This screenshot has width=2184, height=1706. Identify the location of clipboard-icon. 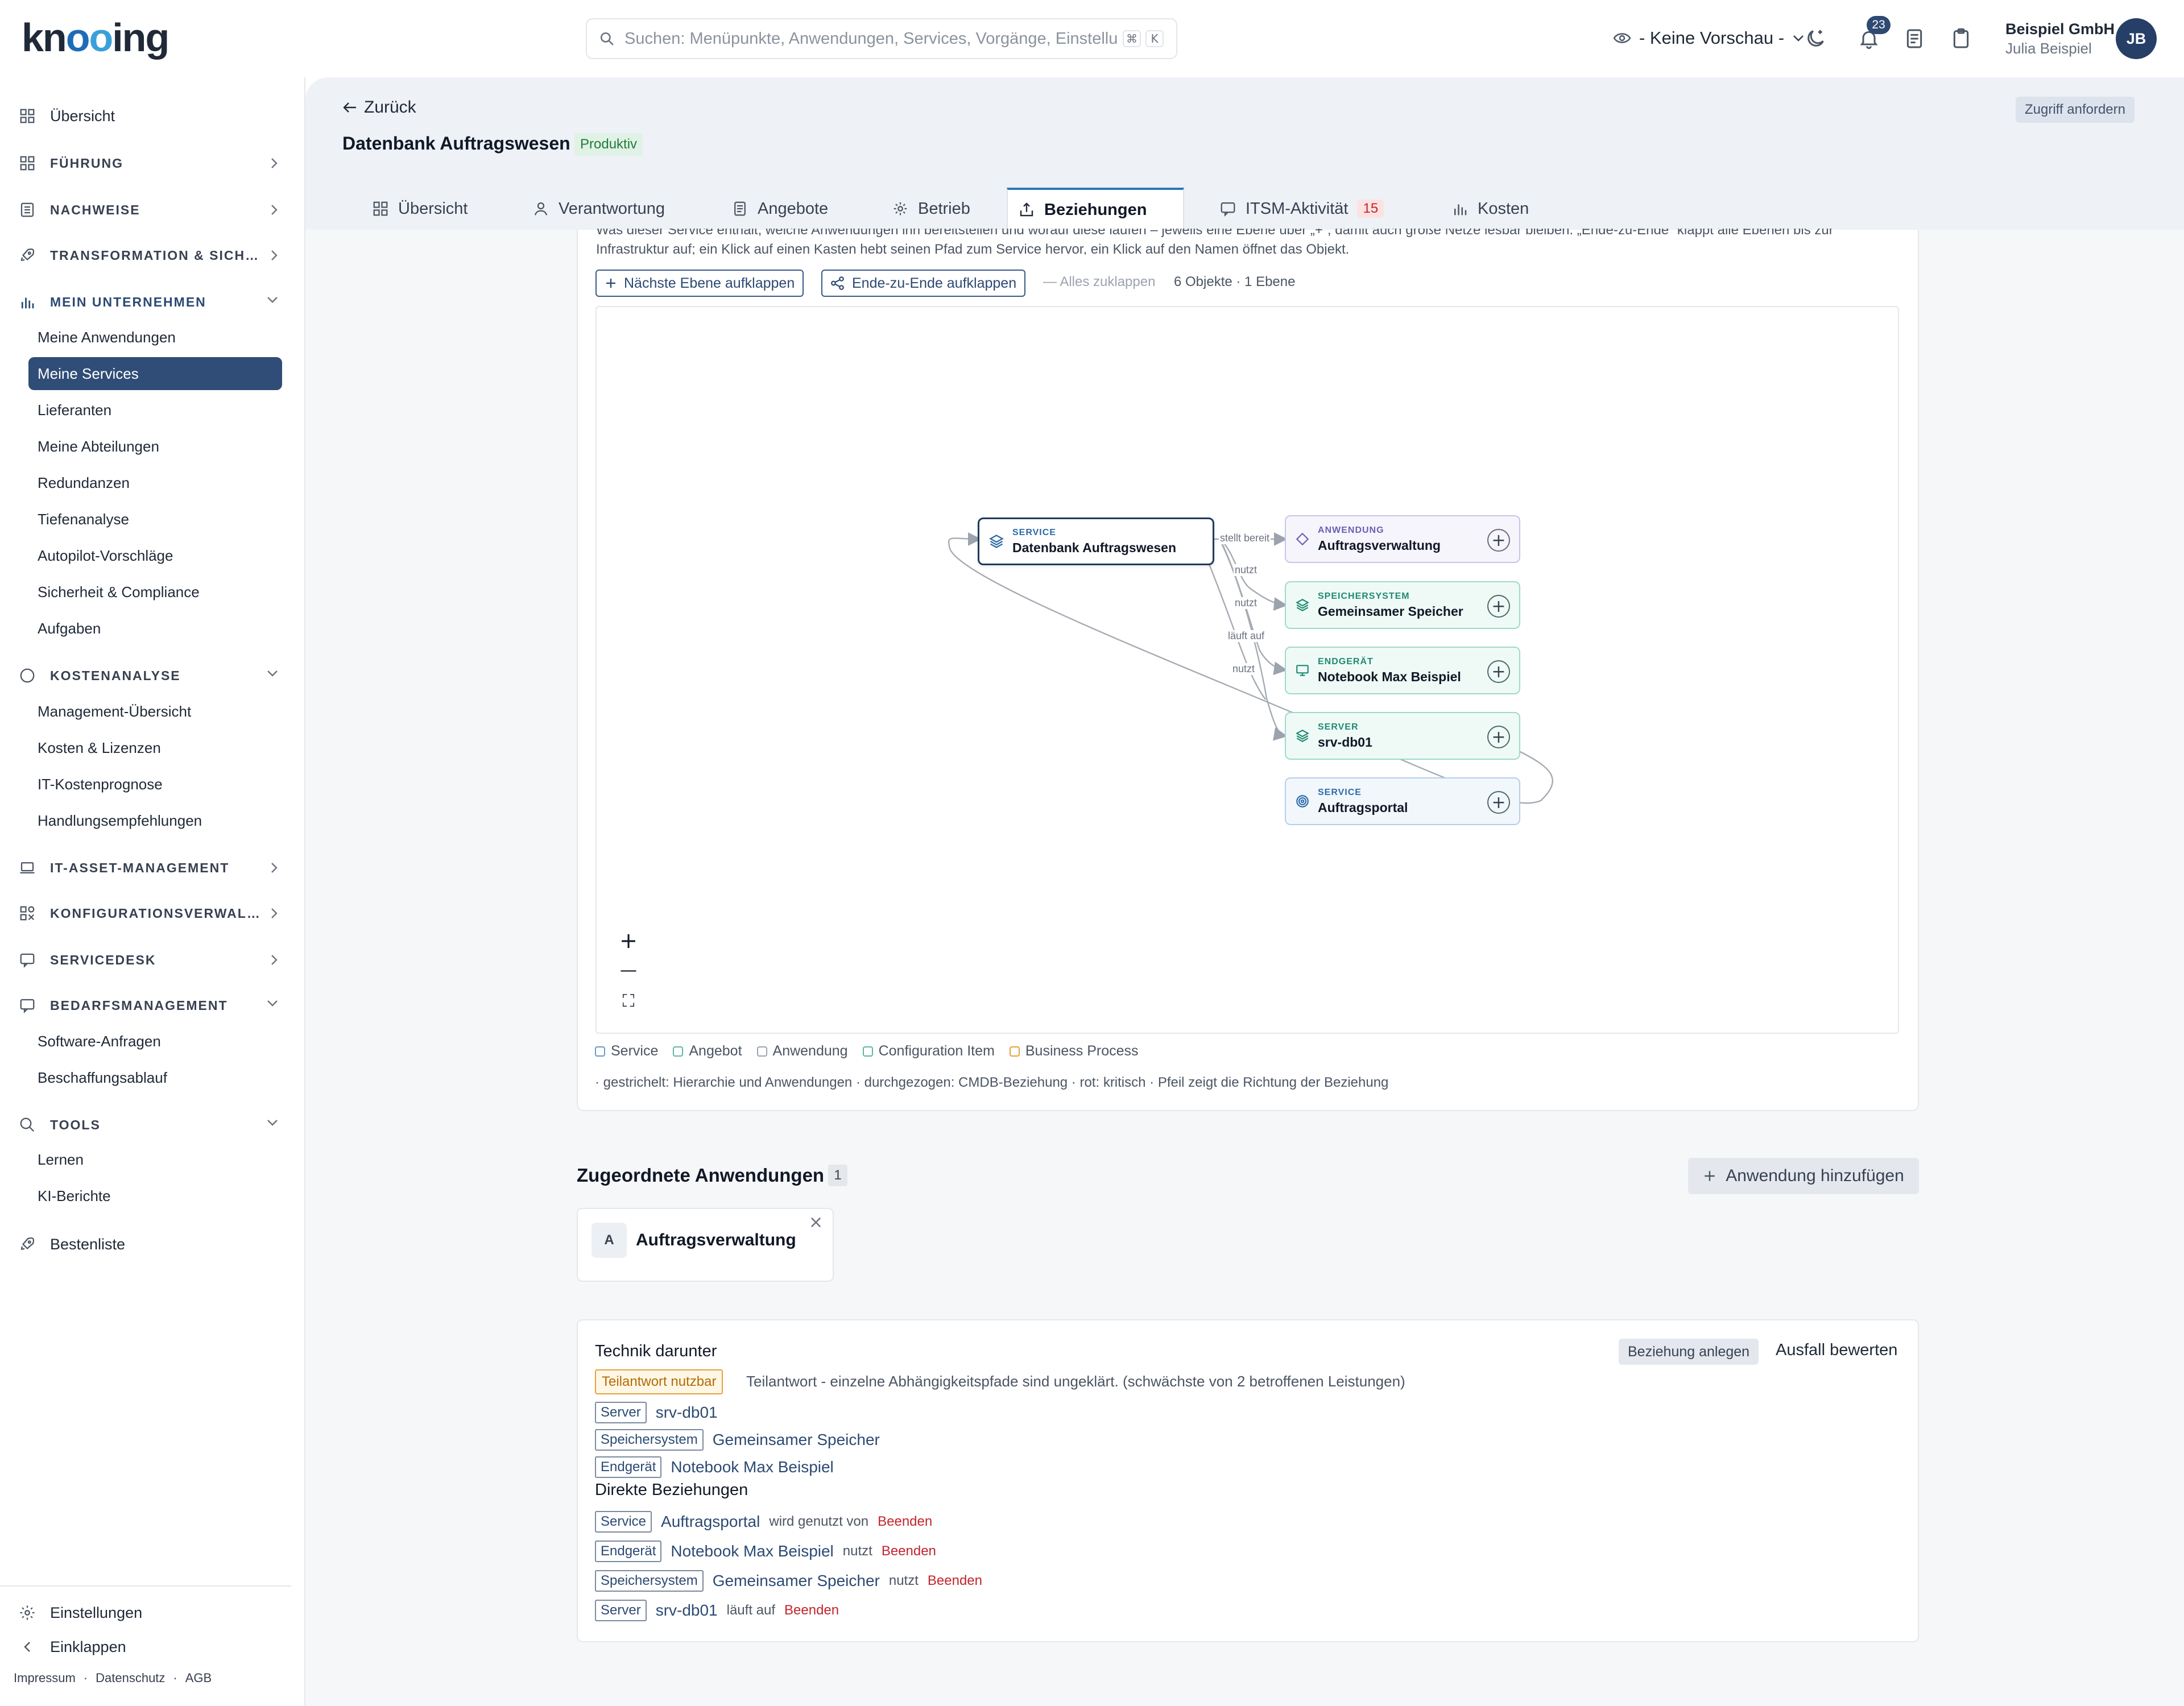
(1961, 38).